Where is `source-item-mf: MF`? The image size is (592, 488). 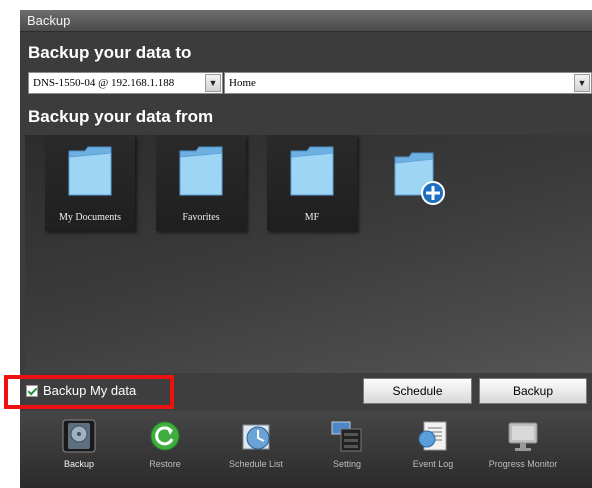 source-item-mf: MF is located at coordinates (312, 183).